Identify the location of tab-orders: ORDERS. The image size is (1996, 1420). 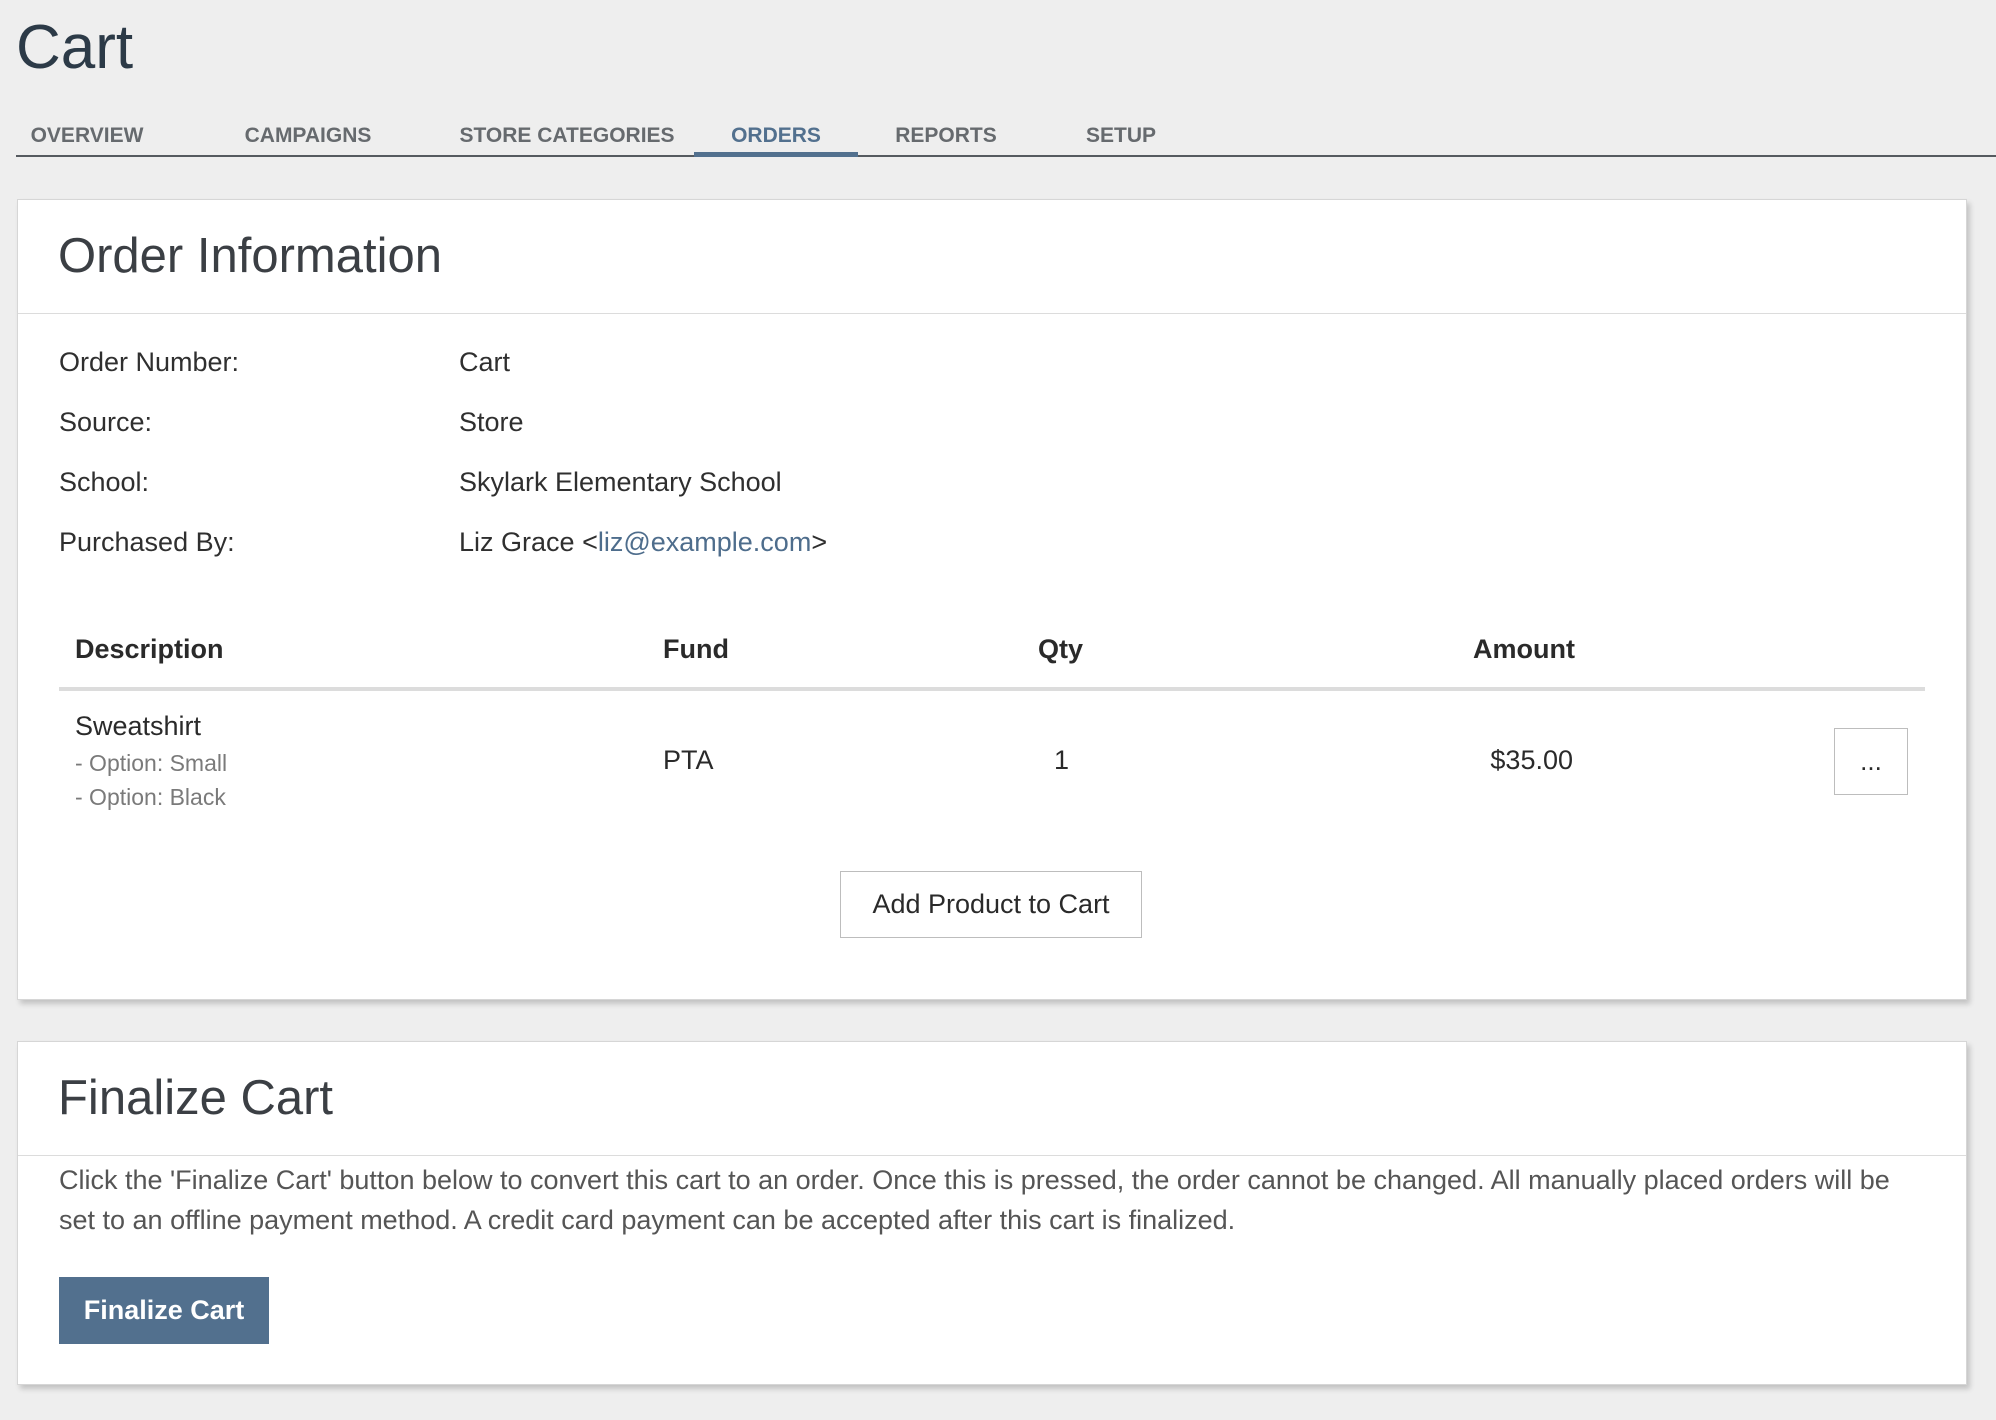
(776, 138).